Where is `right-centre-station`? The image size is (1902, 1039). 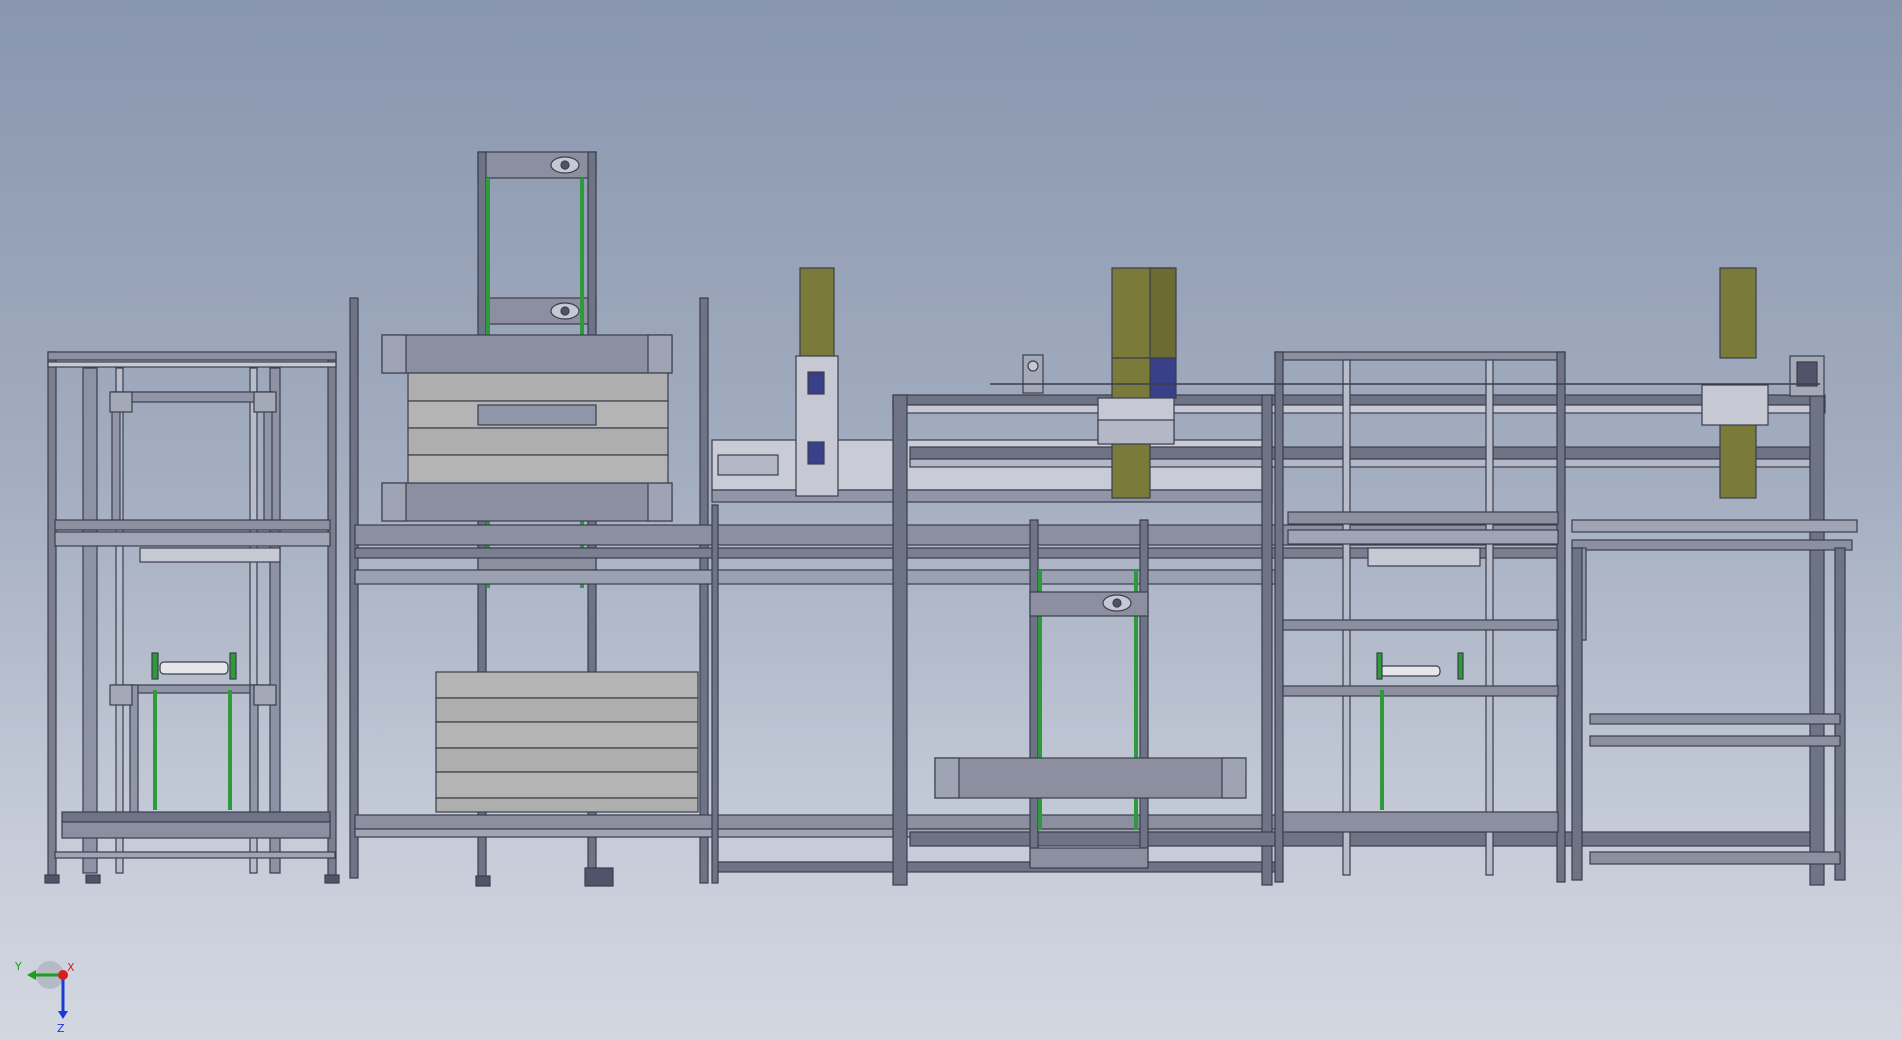
right-centre-station is located at coordinates (1420, 617).